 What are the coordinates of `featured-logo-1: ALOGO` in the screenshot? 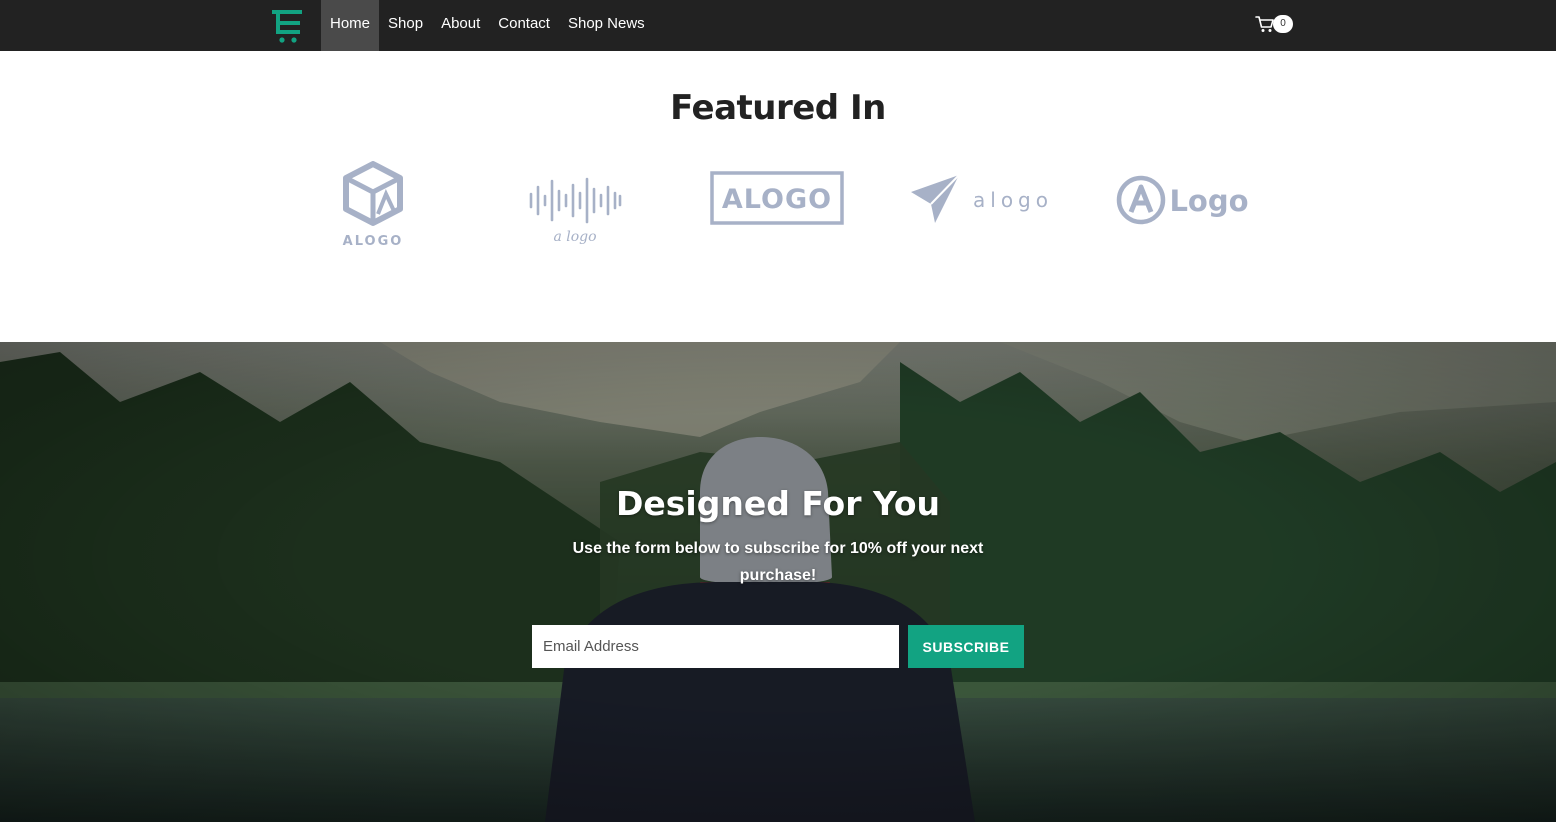 It's located at (373, 205).